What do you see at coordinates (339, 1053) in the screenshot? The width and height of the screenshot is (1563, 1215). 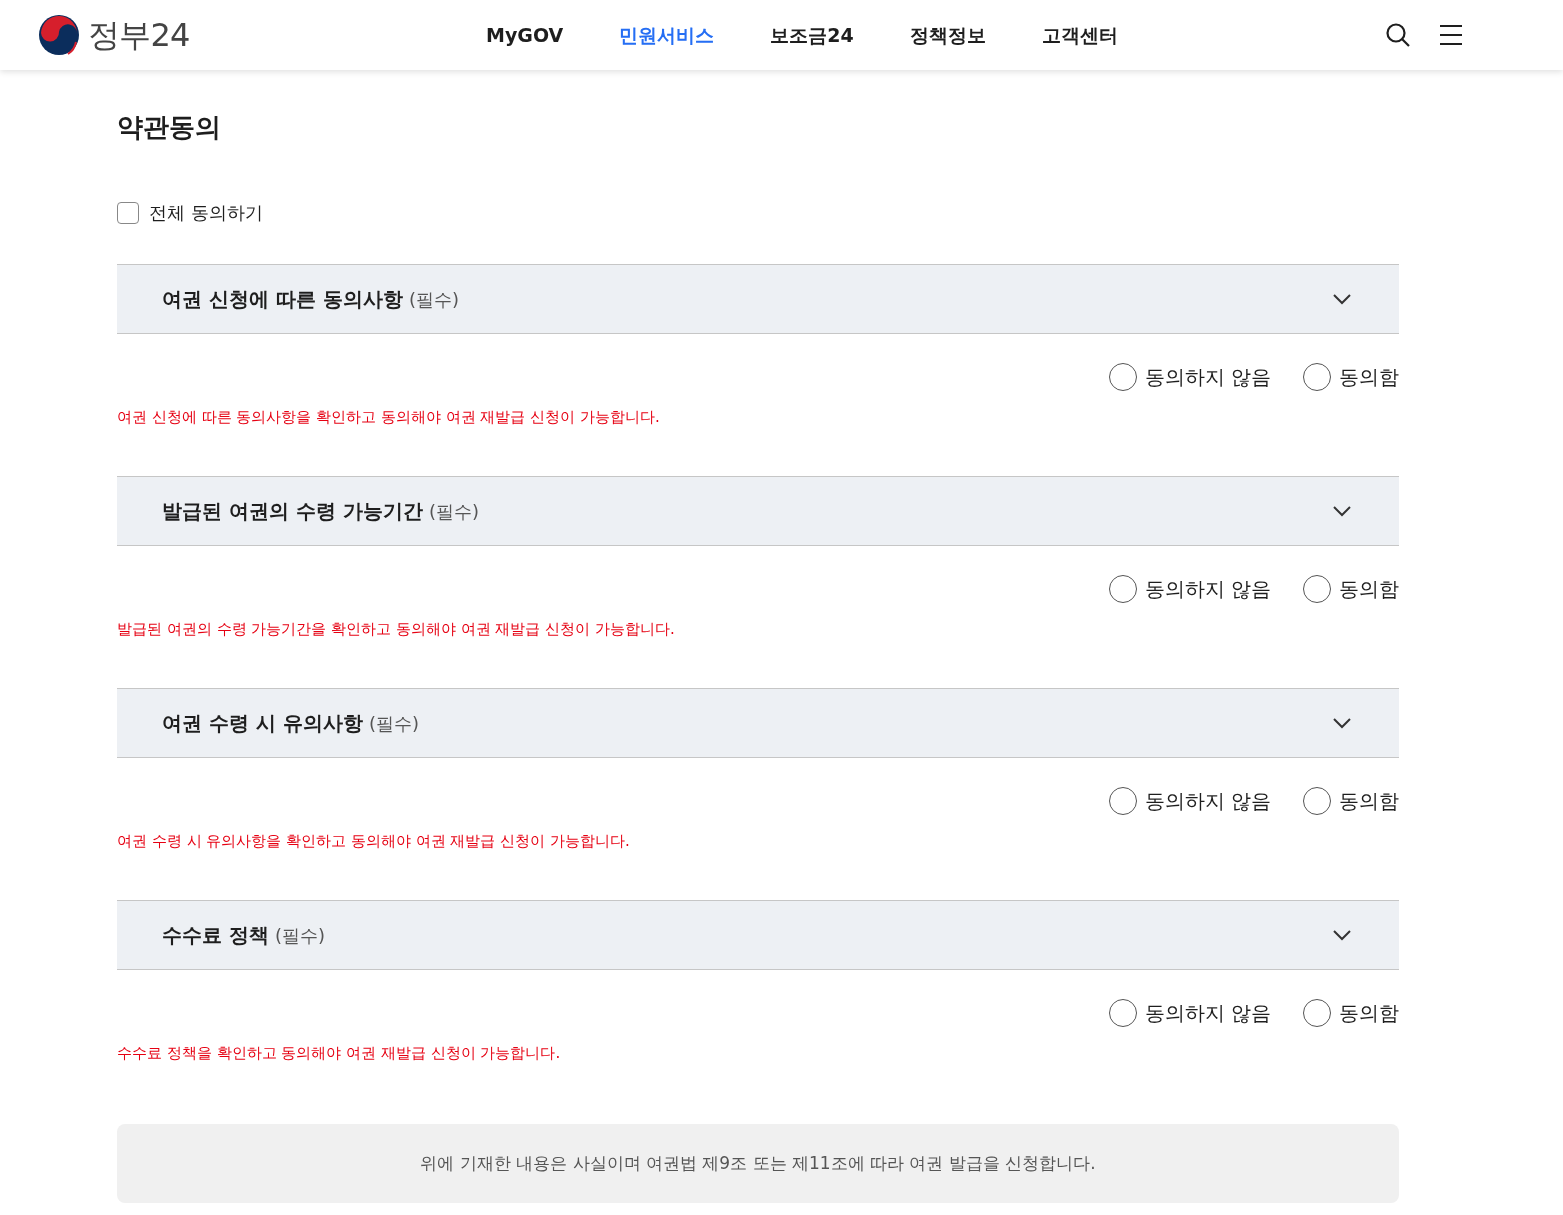 I see `error-message: 수수료 정책을 확인하고 동의해야 여권 재발급 신청이 가능합니다.` at bounding box center [339, 1053].